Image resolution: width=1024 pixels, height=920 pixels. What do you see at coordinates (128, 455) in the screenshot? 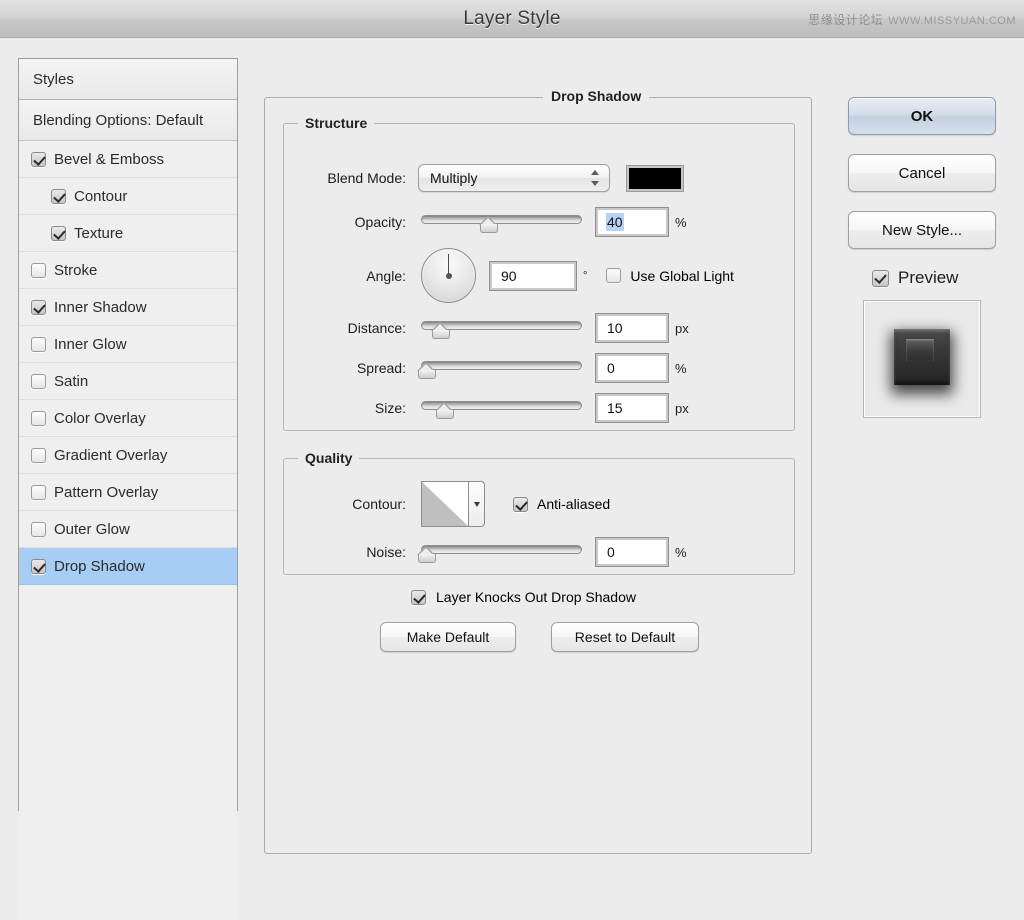
I see `sidebar-item-gradient-overlay: Gradient Overlay` at bounding box center [128, 455].